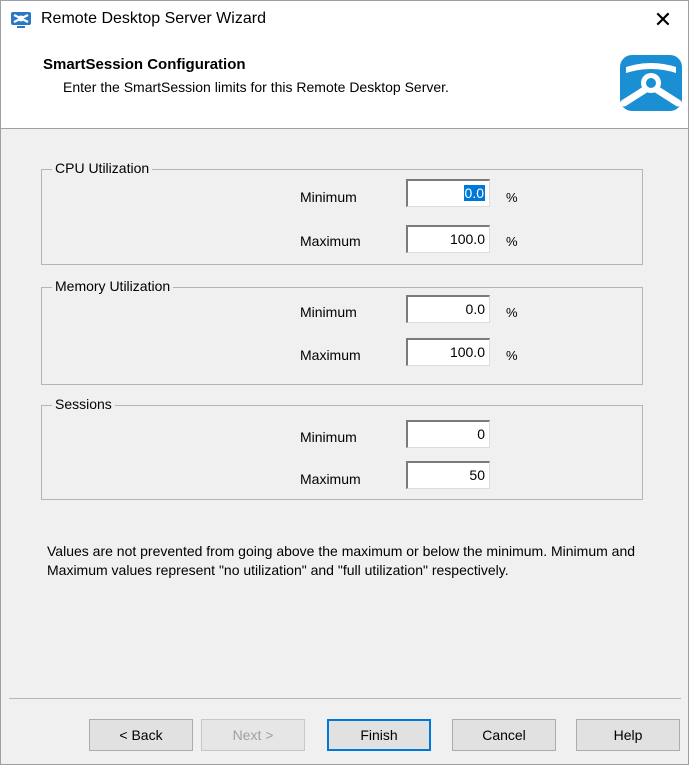 The image size is (689, 765). I want to click on remote-desktop-icon, so click(21, 20).